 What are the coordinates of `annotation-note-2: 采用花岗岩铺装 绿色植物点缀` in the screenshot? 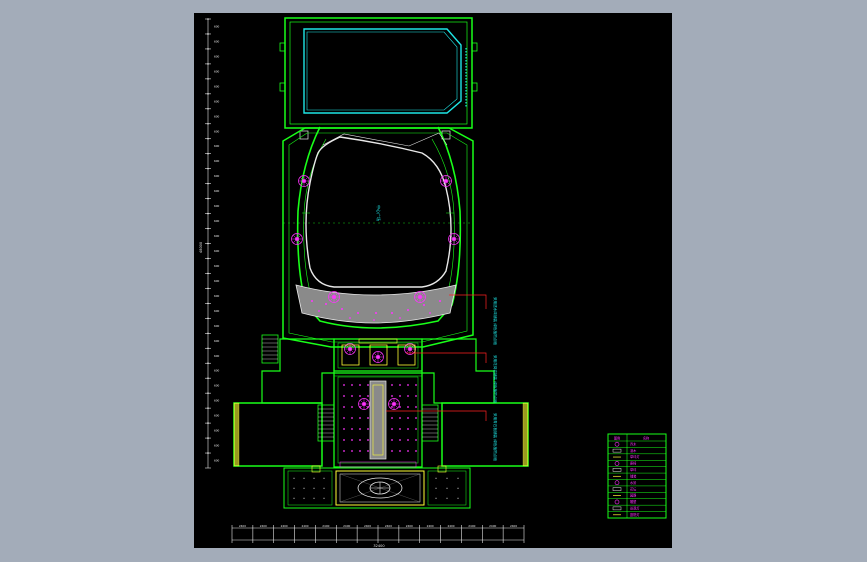 It's located at (495, 379).